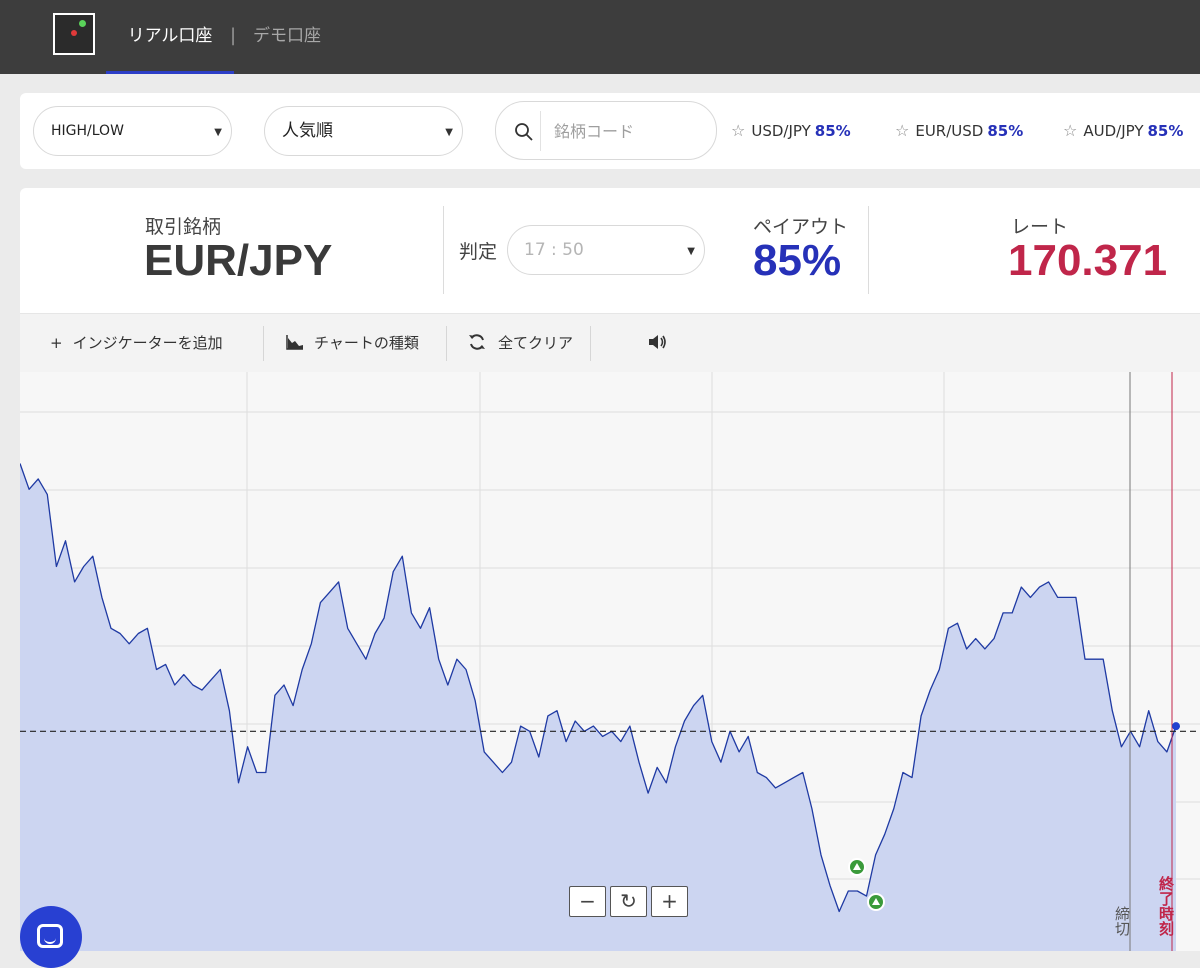 The width and height of the screenshot is (1200, 968). I want to click on clear-all-label: 全てクリア, so click(536, 343).